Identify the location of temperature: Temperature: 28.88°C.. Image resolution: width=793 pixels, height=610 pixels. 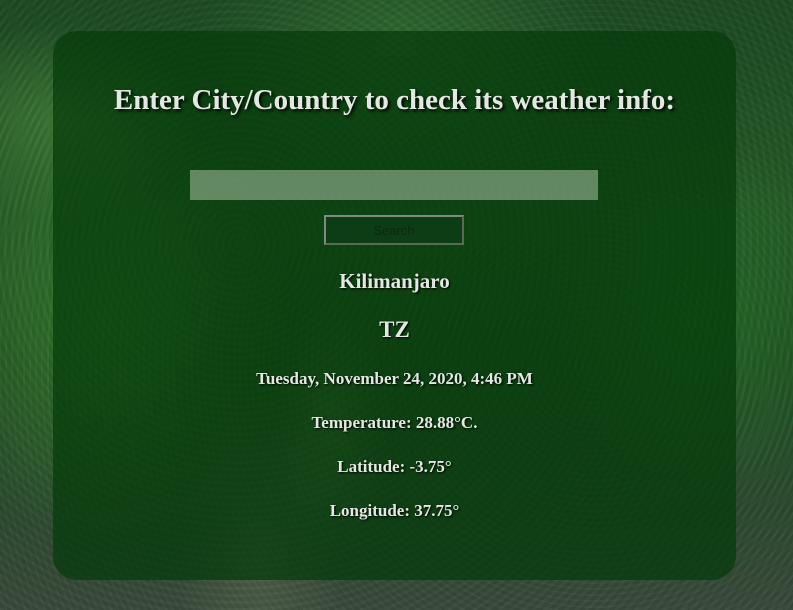
(394, 422).